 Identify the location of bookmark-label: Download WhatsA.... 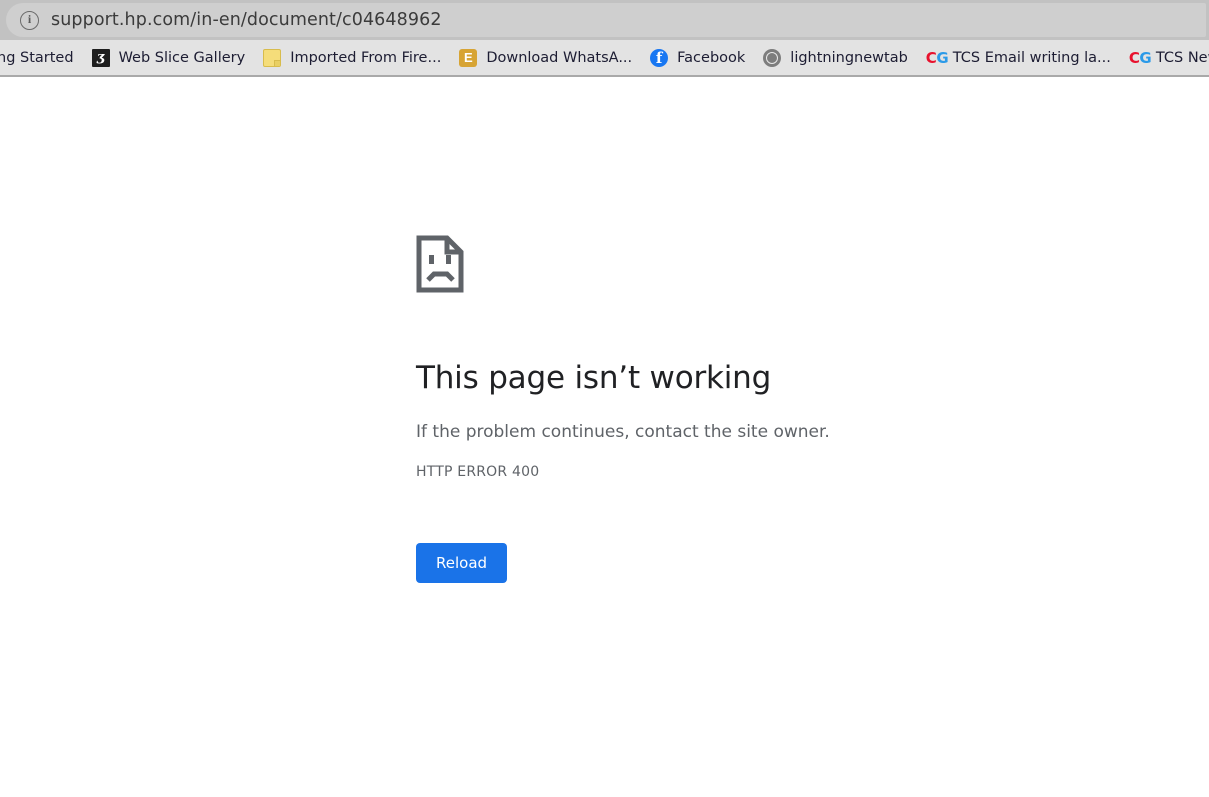
(559, 57).